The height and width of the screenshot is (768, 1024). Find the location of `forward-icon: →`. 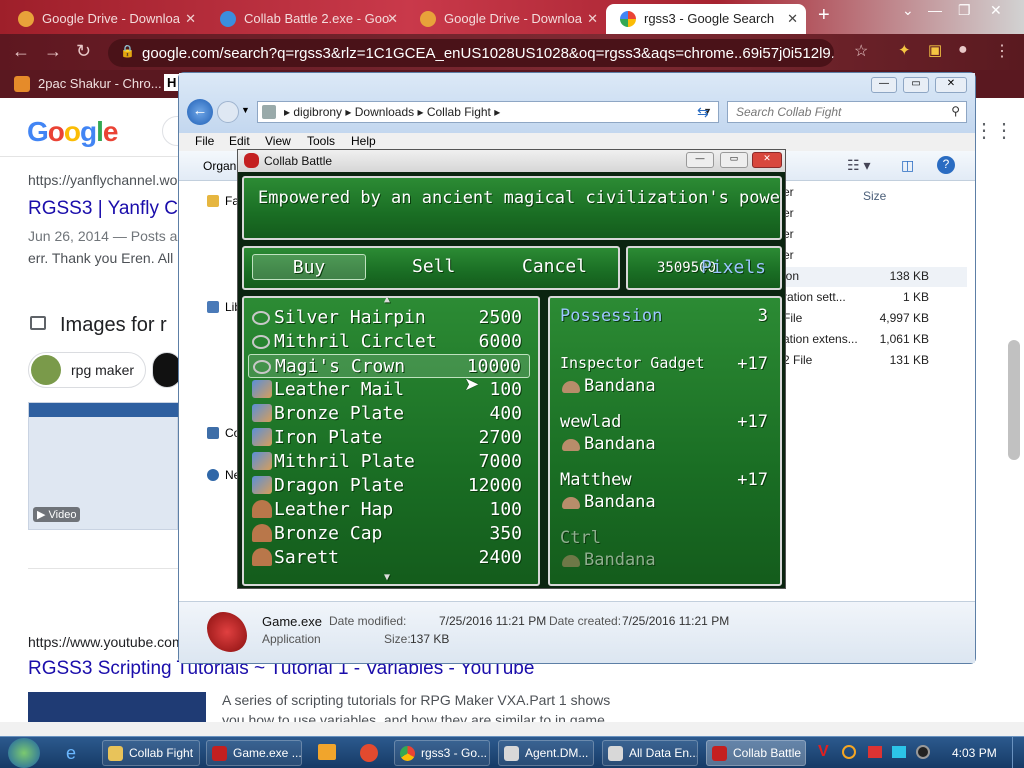

forward-icon: → is located at coordinates (53, 51).